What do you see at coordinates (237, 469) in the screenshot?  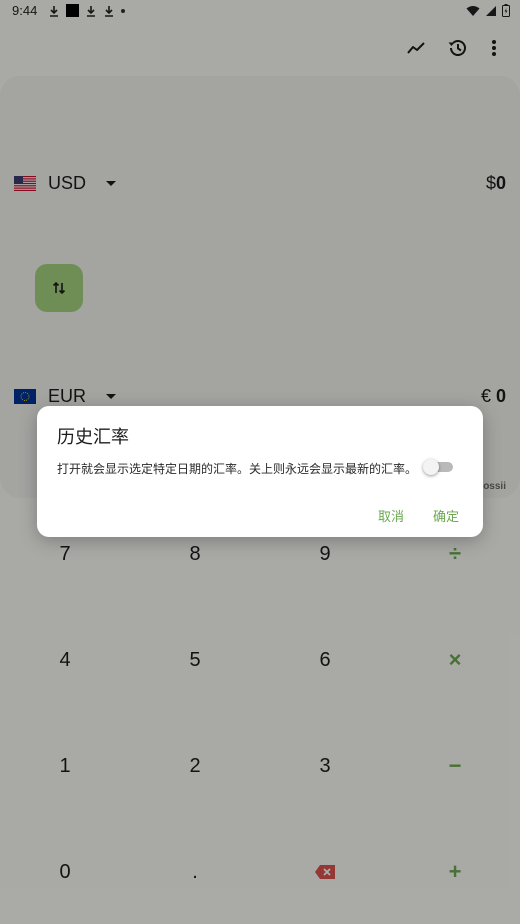 I see `dialog-message: 打开就会显示选定特定日期的汇率。关上则永远会显示最新的汇率。` at bounding box center [237, 469].